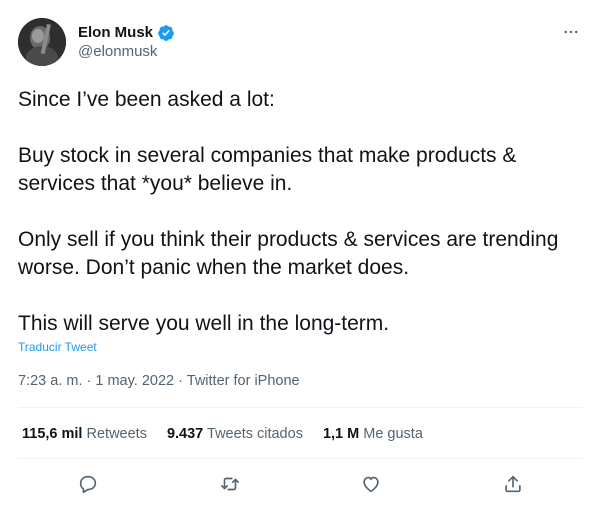 Image resolution: width=599 pixels, height=509 pixels. Describe the element at coordinates (300, 485) in the screenshot. I see `tweet-actions` at that location.